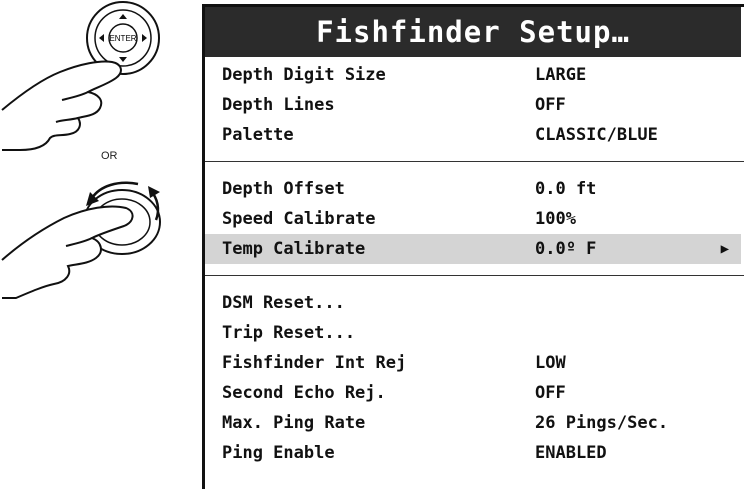  What do you see at coordinates (278, 453) in the screenshot?
I see `menu-item-label: Ping Enable` at bounding box center [278, 453].